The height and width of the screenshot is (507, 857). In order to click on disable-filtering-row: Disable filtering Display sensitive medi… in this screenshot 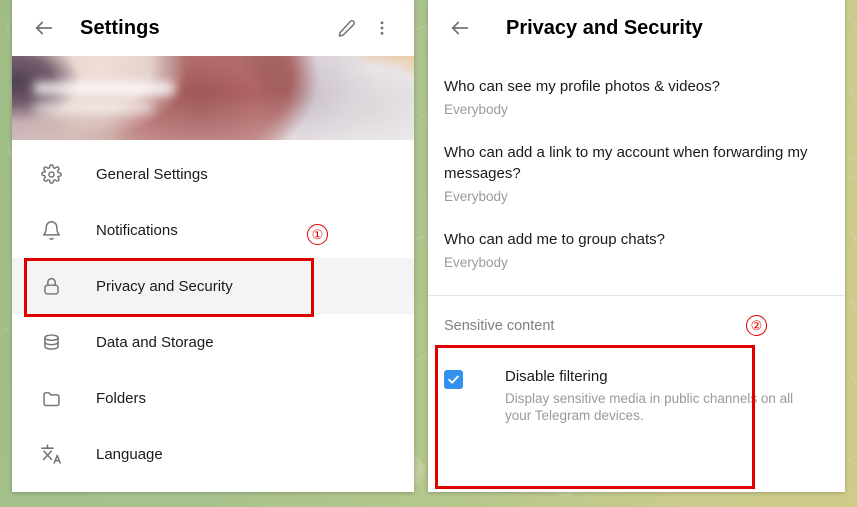, I will do `click(636, 395)`.